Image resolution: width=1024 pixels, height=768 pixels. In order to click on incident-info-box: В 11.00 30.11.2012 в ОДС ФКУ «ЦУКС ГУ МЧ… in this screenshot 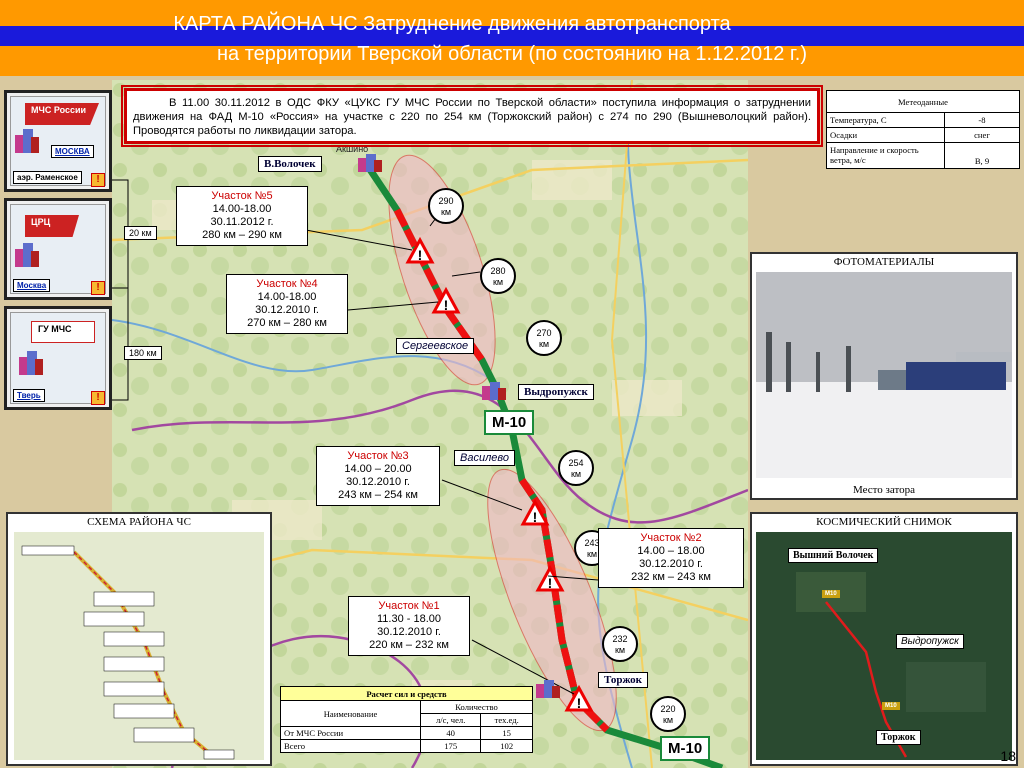, I will do `click(472, 116)`.